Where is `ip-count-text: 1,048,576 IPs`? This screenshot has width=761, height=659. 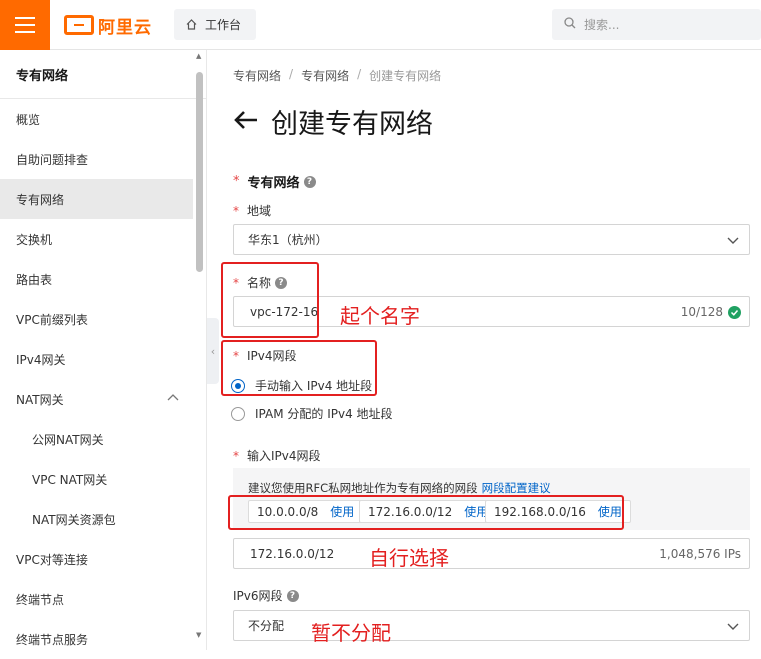 ip-count-text: 1,048,576 IPs is located at coordinates (700, 554).